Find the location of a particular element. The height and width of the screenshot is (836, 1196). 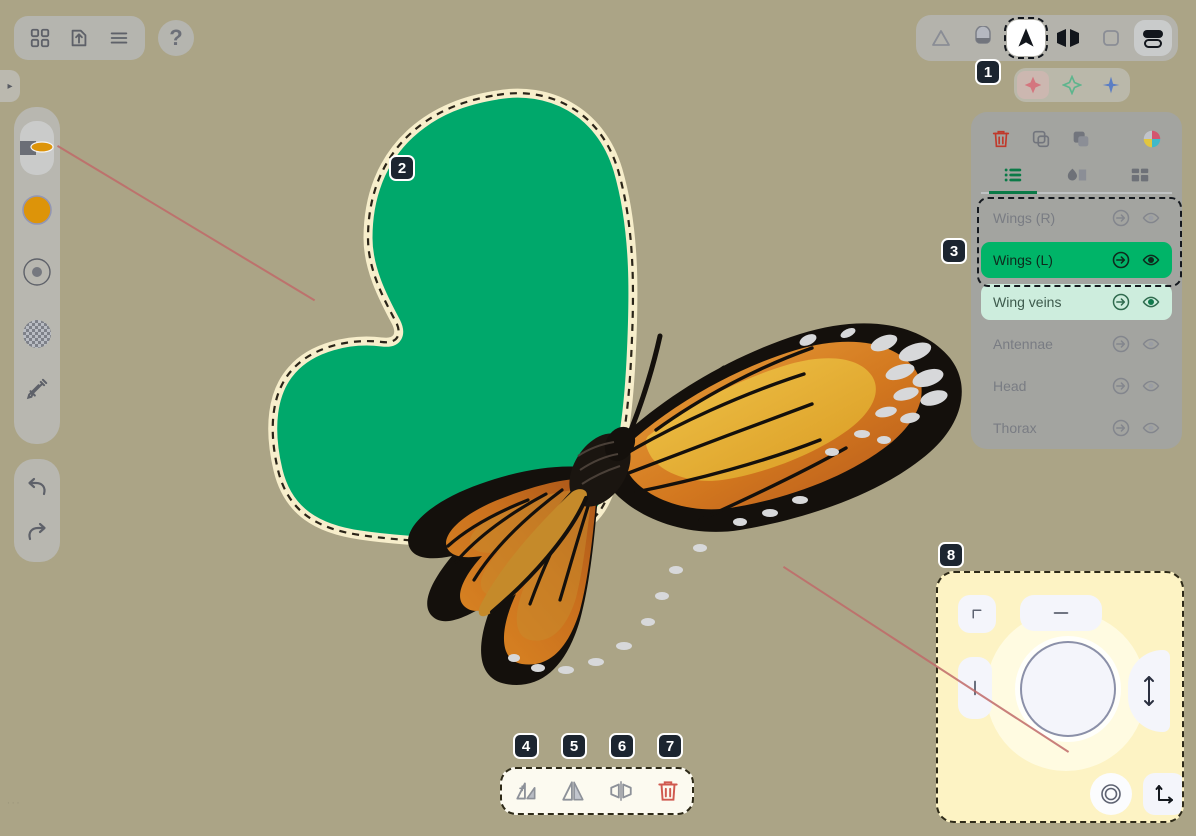

axes-transform-button is located at coordinates (1162, 794).